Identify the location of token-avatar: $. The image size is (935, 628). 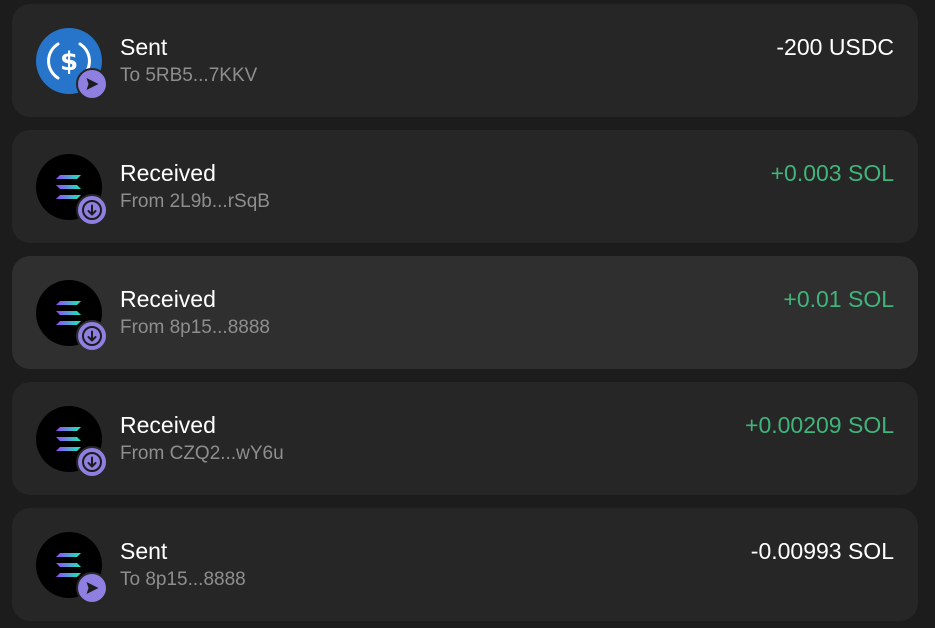
(72, 64).